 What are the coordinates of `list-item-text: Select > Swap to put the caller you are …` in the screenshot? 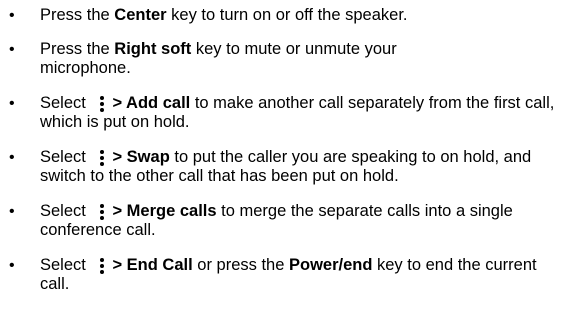 It's located at (286, 166).